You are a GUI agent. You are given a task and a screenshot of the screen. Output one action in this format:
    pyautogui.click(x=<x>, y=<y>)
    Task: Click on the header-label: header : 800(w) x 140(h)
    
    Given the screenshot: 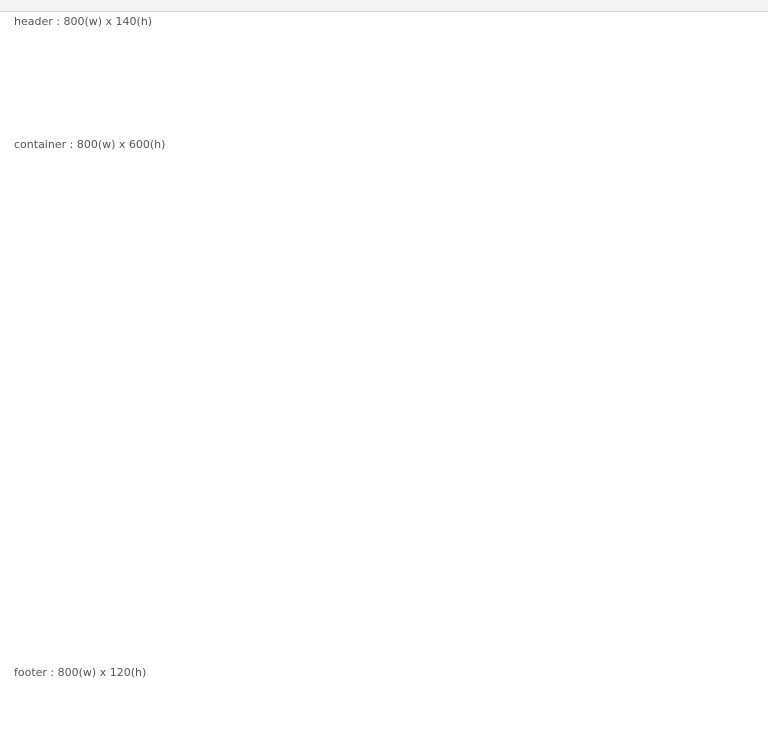 What is the action you would take?
    pyautogui.click(x=83, y=21)
    